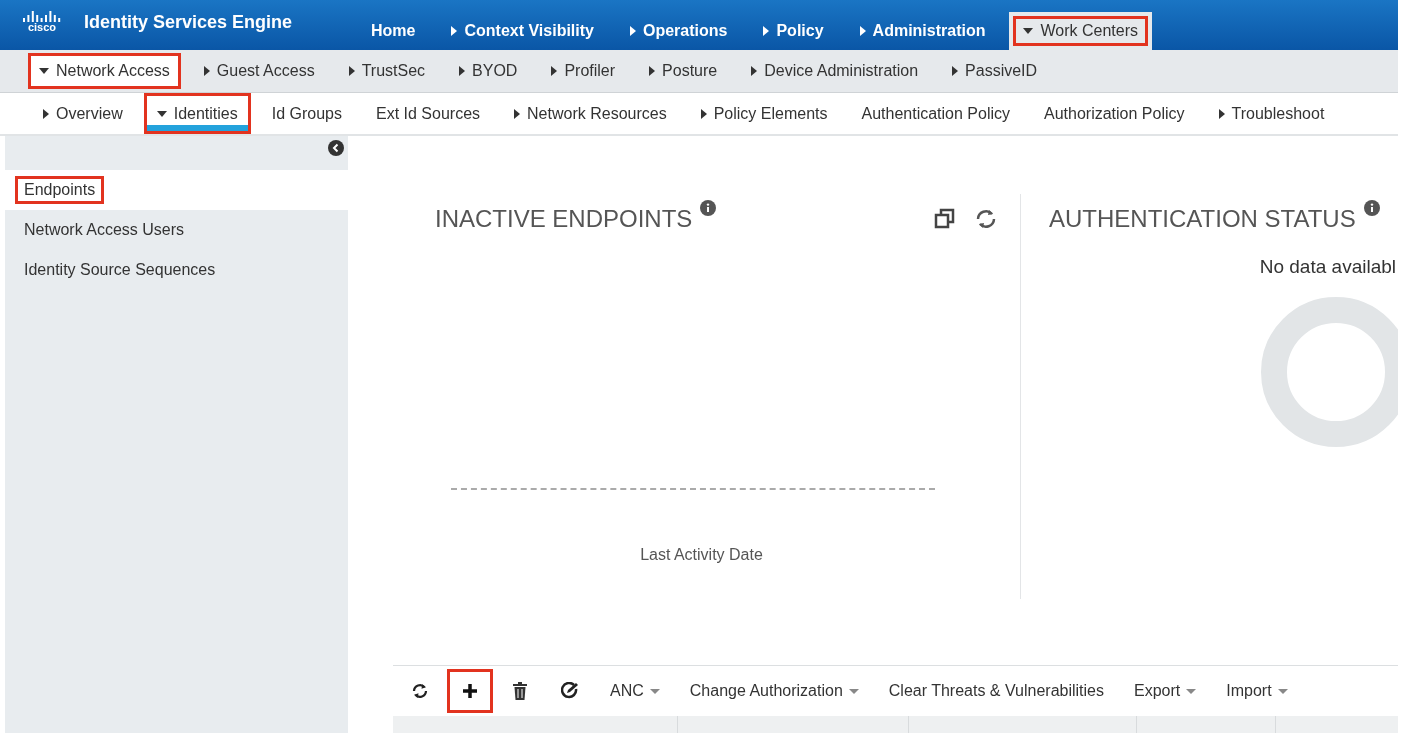 The image size is (1415, 733). Describe the element at coordinates (564, 219) in the screenshot. I see `dashlet-title: INACTIVE ENDPOINTS` at that location.